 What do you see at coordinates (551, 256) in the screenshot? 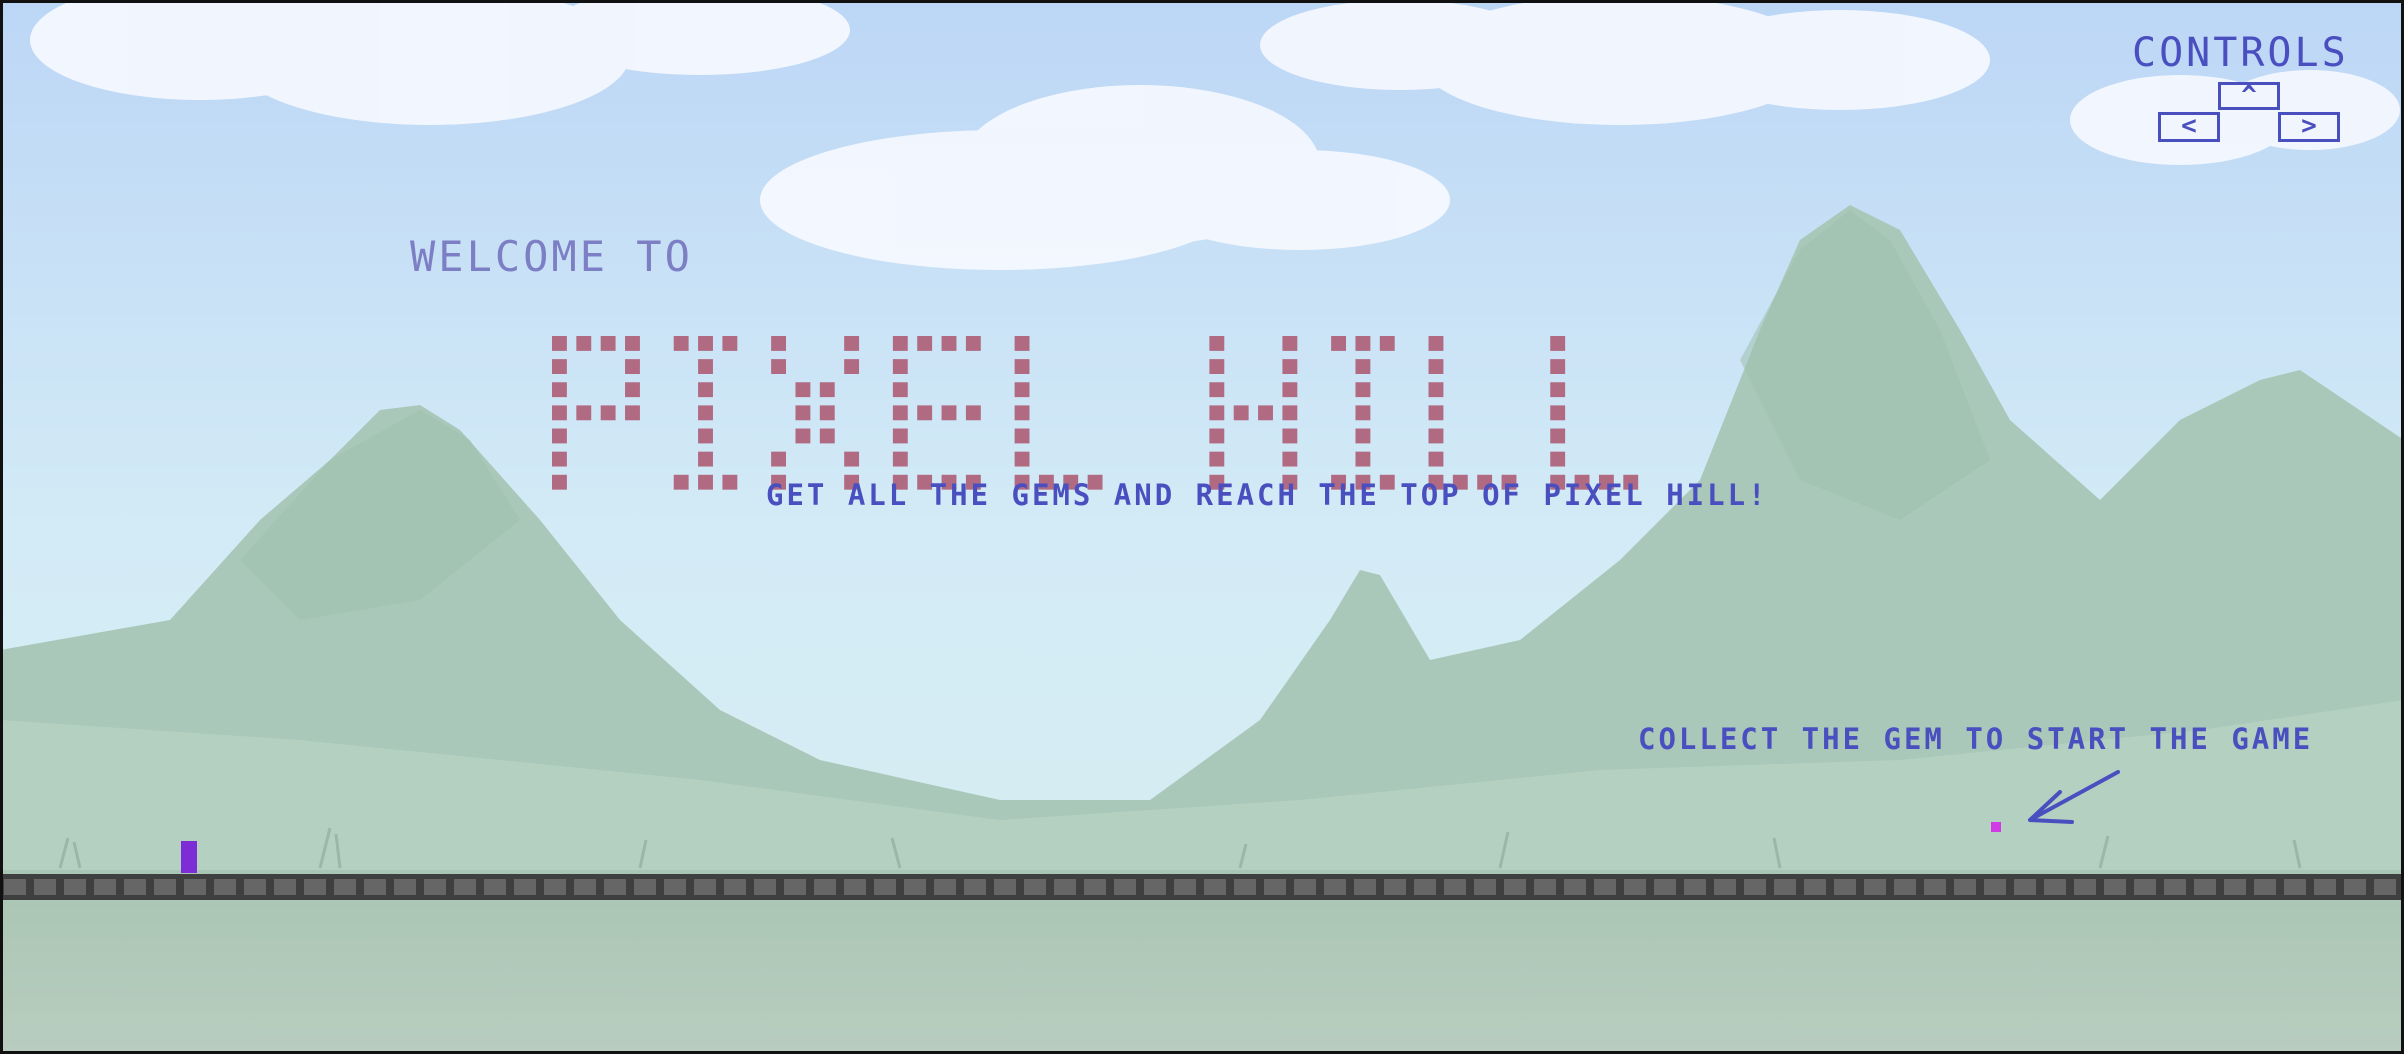
I see `welcome-text: WELCOME TO` at bounding box center [551, 256].